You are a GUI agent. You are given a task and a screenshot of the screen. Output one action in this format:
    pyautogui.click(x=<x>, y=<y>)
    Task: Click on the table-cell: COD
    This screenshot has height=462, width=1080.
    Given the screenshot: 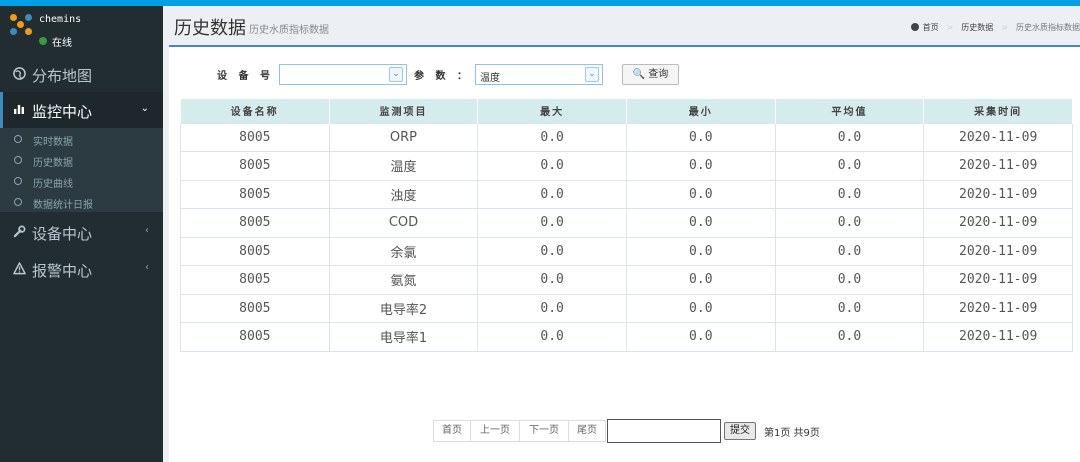 What is the action you would take?
    pyautogui.click(x=403, y=223)
    